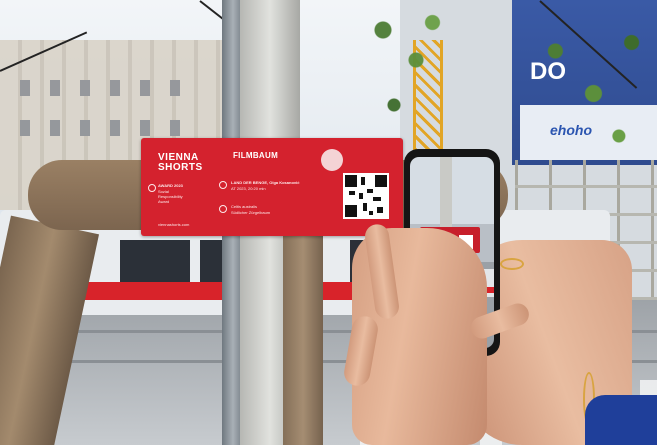 The height and width of the screenshot is (445, 657). I want to click on blue-sleeve, so click(621, 420).